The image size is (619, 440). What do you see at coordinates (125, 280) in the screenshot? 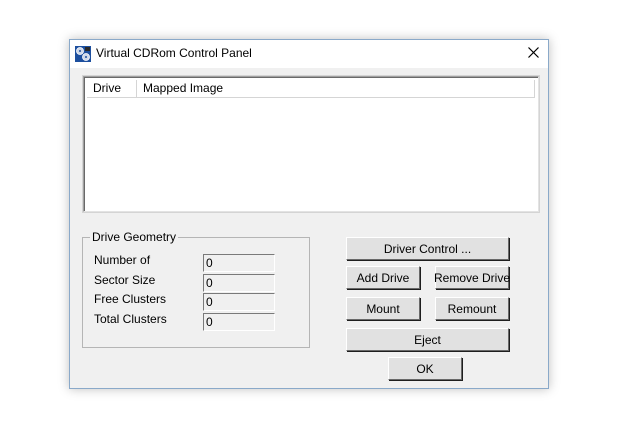
I see `sector-size-label: Sector Size` at bounding box center [125, 280].